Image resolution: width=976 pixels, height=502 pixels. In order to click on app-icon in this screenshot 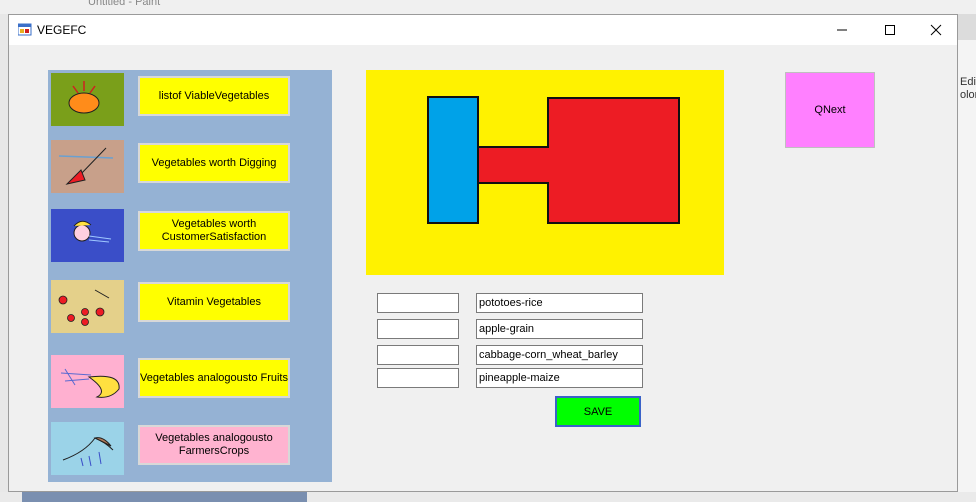, I will do `click(25, 29)`.